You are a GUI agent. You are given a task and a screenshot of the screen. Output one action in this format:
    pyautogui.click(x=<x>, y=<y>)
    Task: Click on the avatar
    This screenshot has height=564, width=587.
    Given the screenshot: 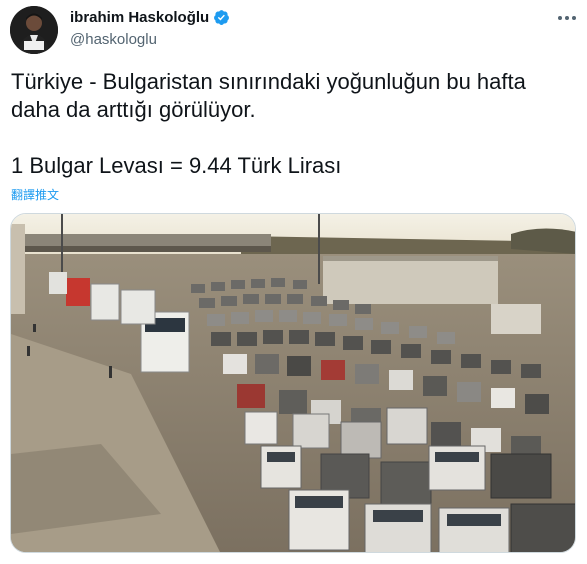 What is the action you would take?
    pyautogui.click(x=34, y=30)
    